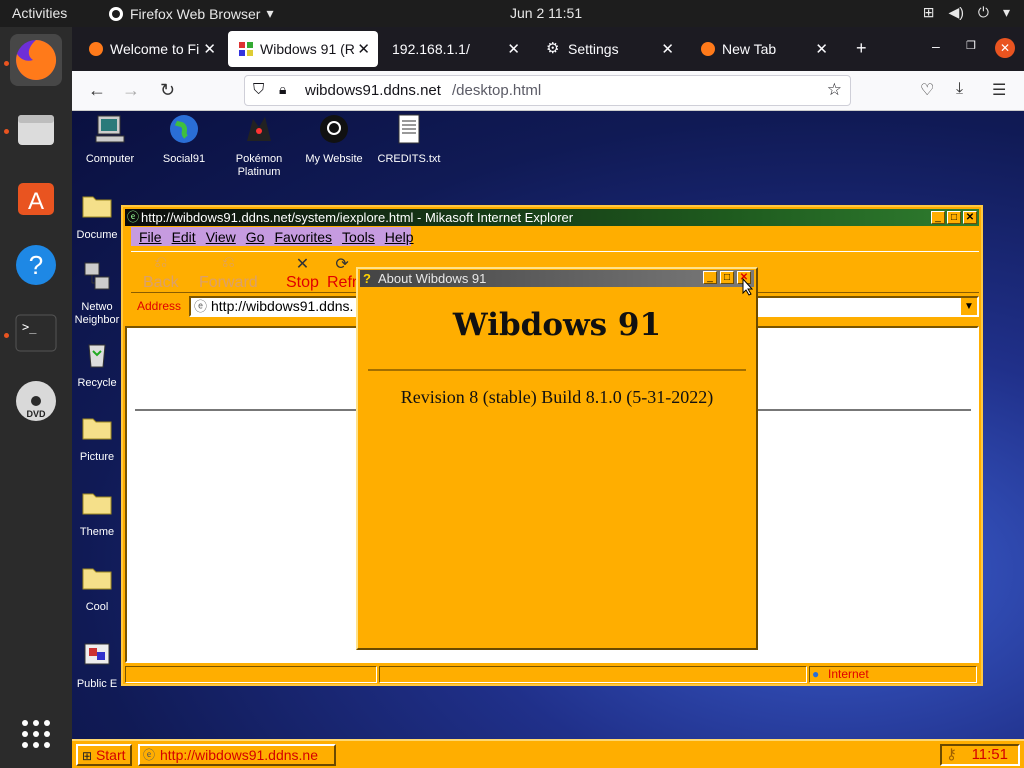  Describe the element at coordinates (969, 306) in the screenshot. I see `address-dropdown-button: ▼` at that location.